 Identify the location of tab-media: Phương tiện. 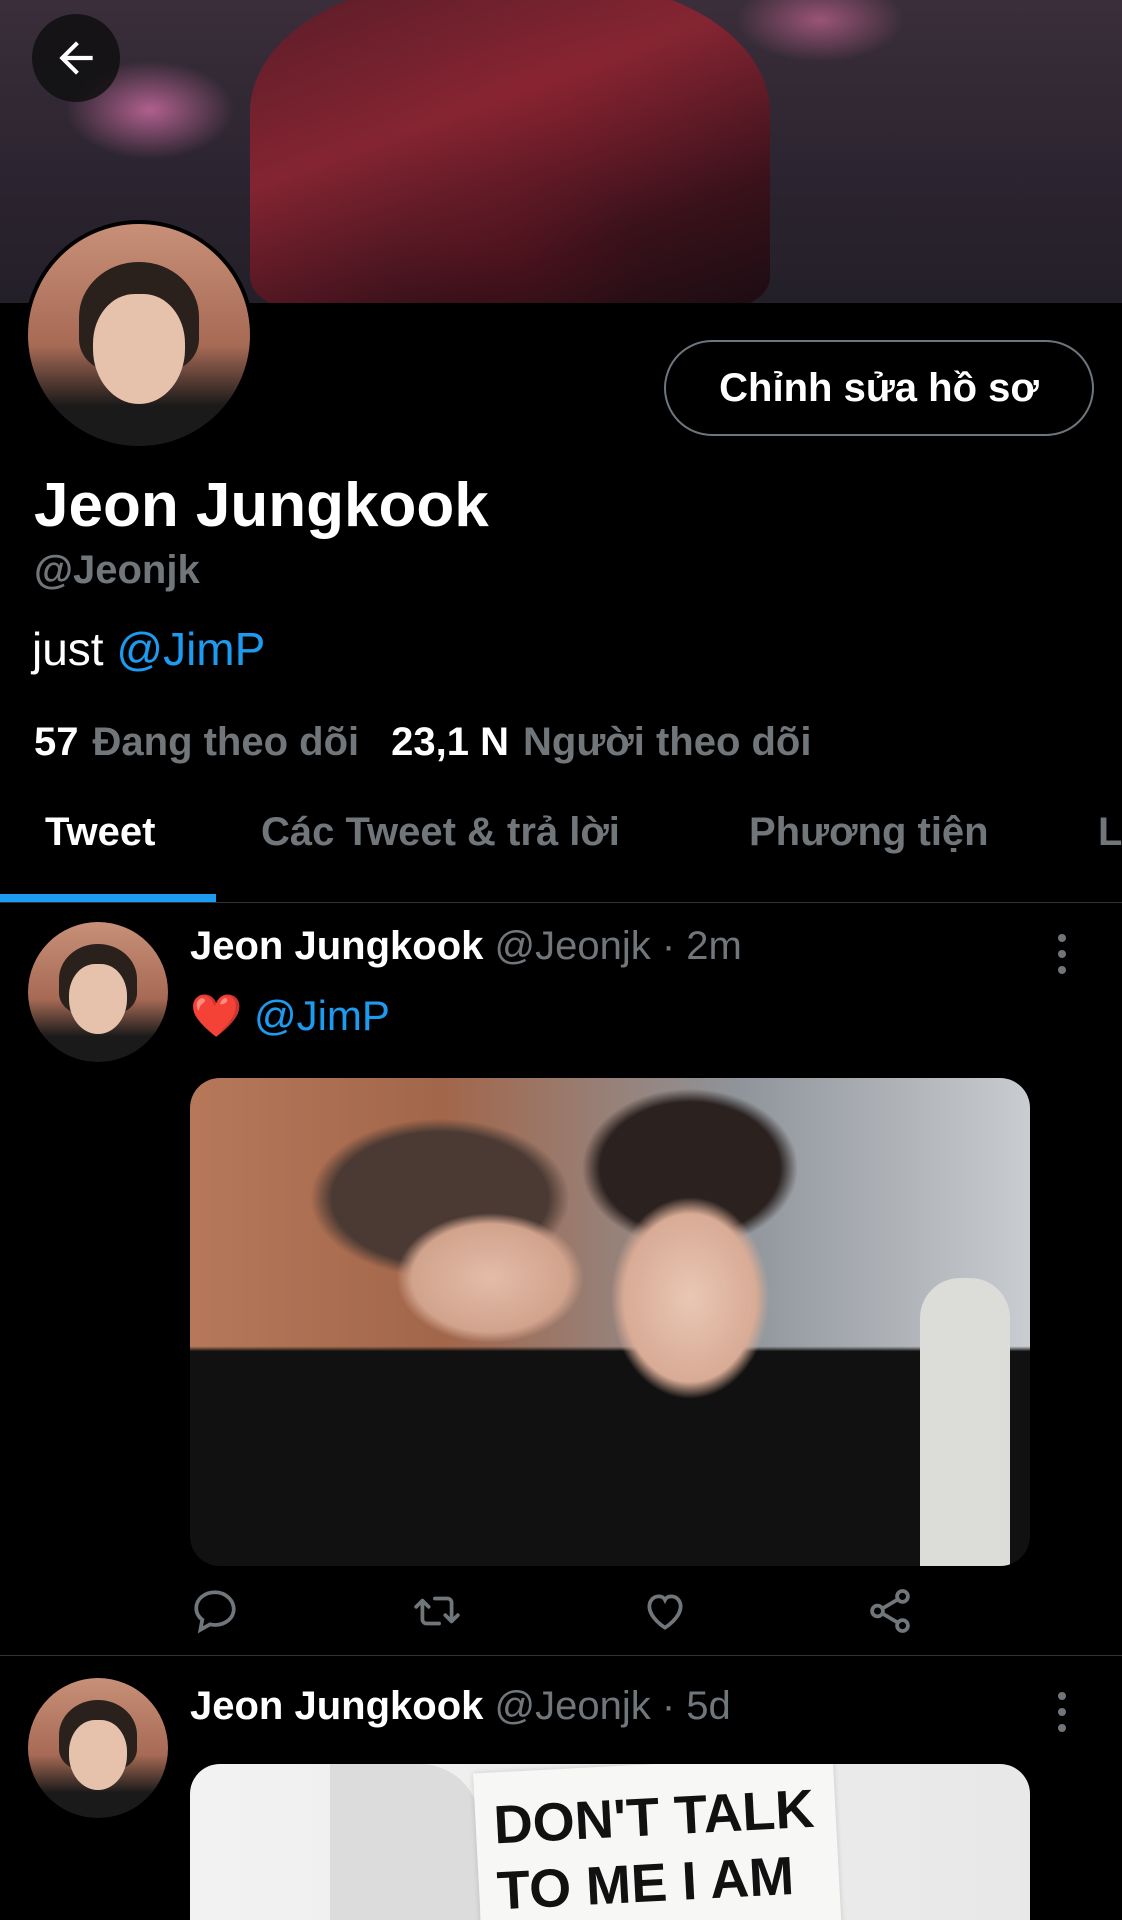
(869, 832).